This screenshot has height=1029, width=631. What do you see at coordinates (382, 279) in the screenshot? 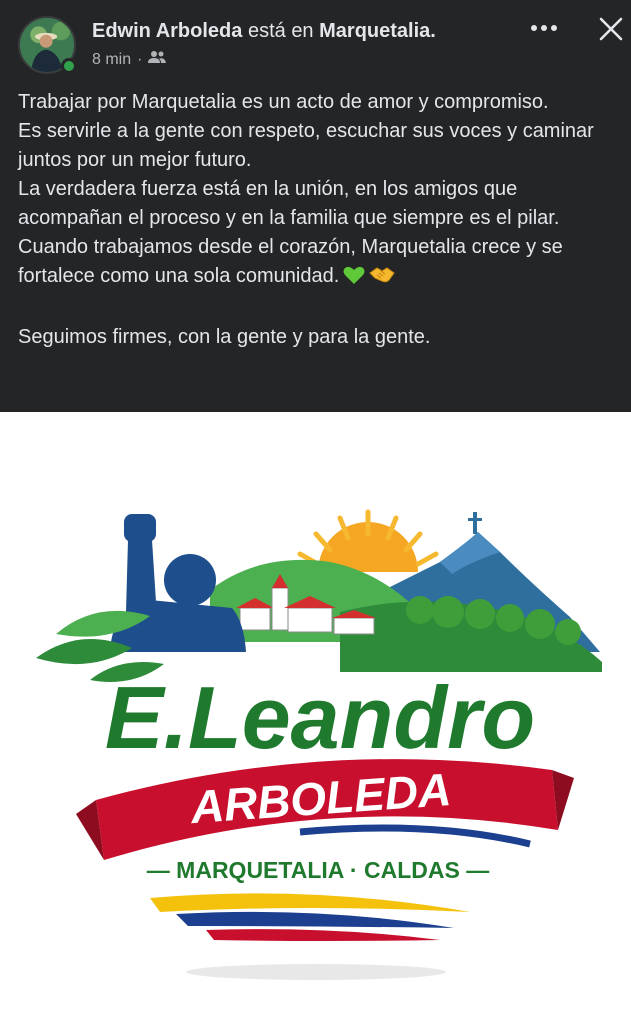
I see `handshake-icon` at bounding box center [382, 279].